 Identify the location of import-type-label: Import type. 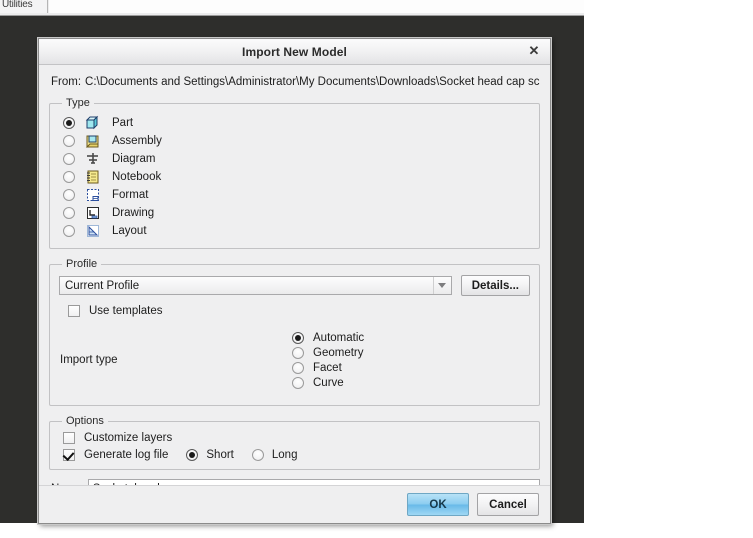
(89, 360).